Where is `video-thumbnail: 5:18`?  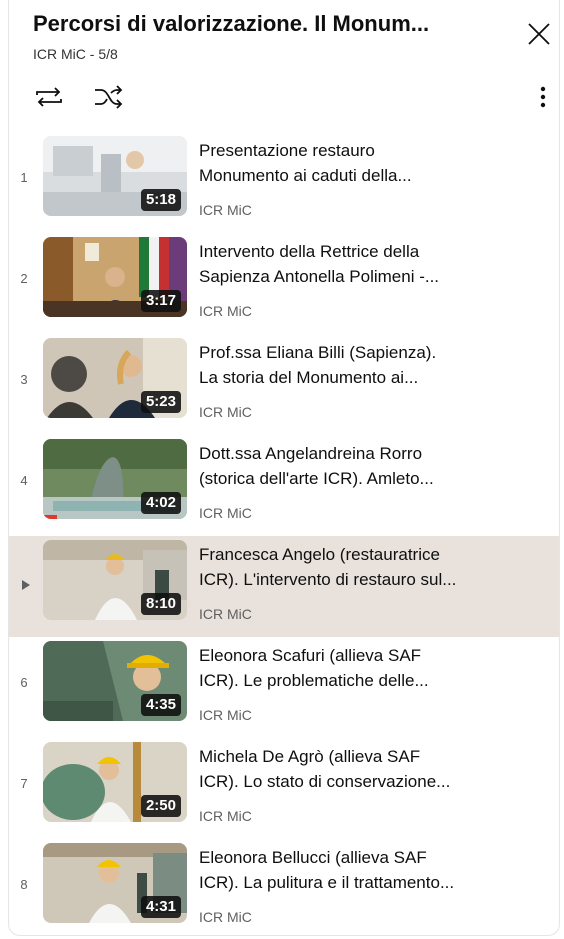 video-thumbnail: 5:18 is located at coordinates (115, 176).